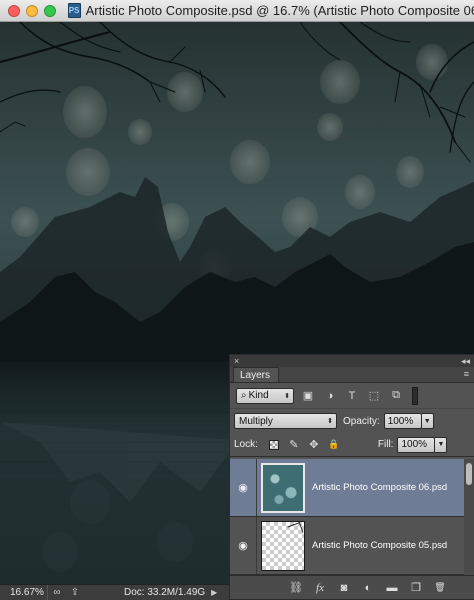 The image size is (474, 600). I want to click on layer-name: Artistic Photo Composite 06.psd, so click(379, 487).